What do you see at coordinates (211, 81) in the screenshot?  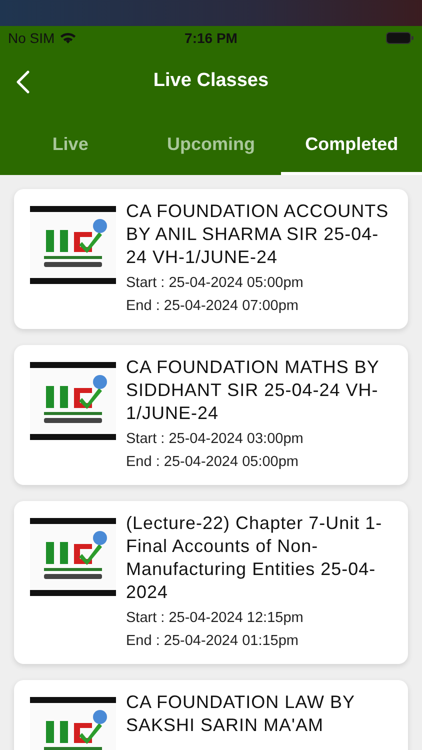 I see `page-title: Live Classes` at bounding box center [211, 81].